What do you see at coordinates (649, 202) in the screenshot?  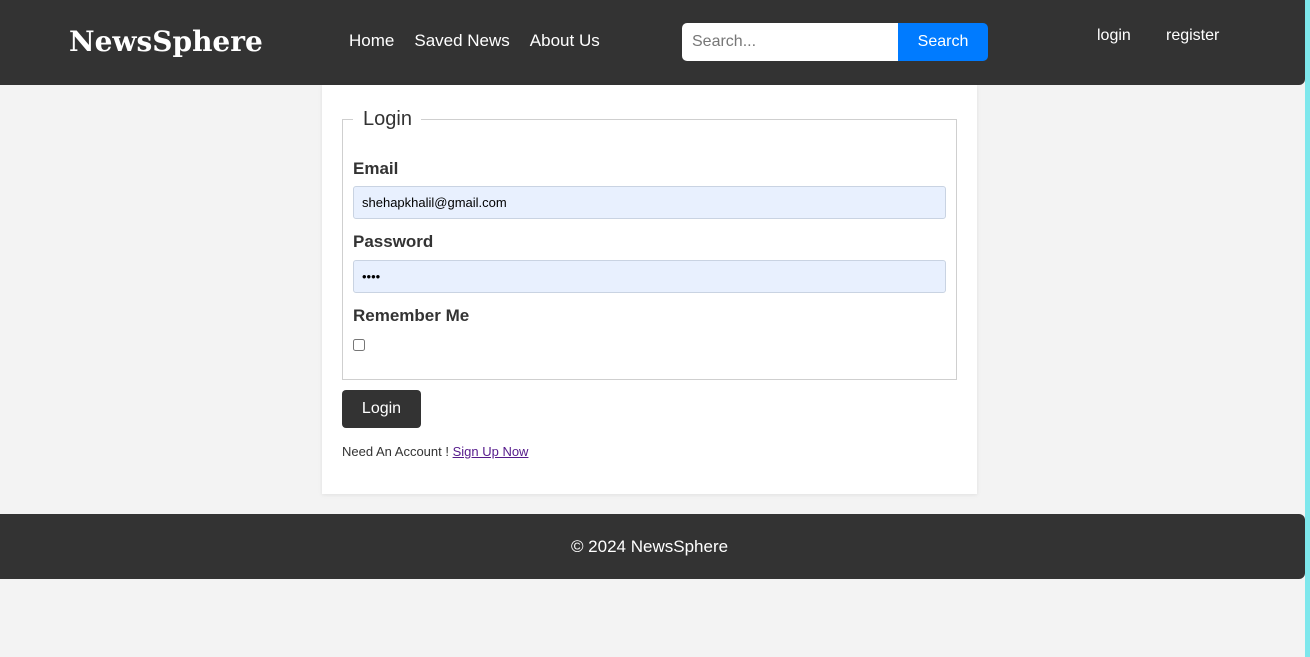 I see `email-field` at bounding box center [649, 202].